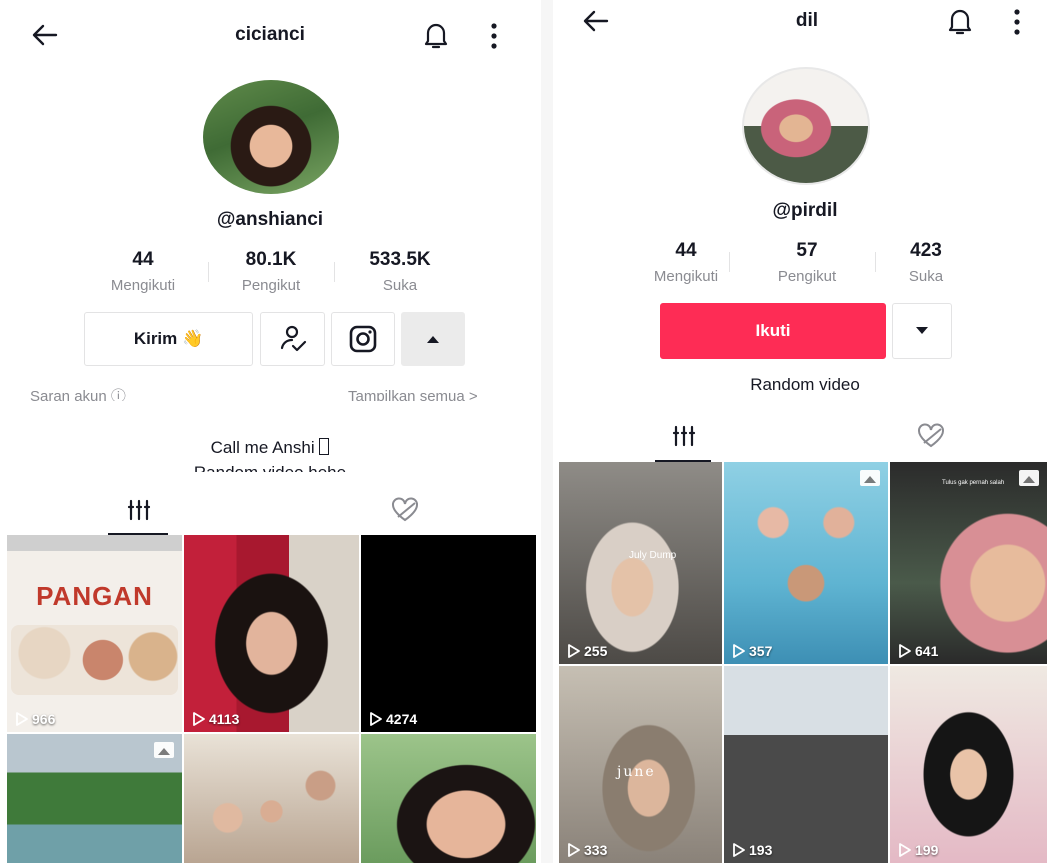  What do you see at coordinates (94, 596) in the screenshot?
I see `video-overlay-text: PANGAN` at bounding box center [94, 596].